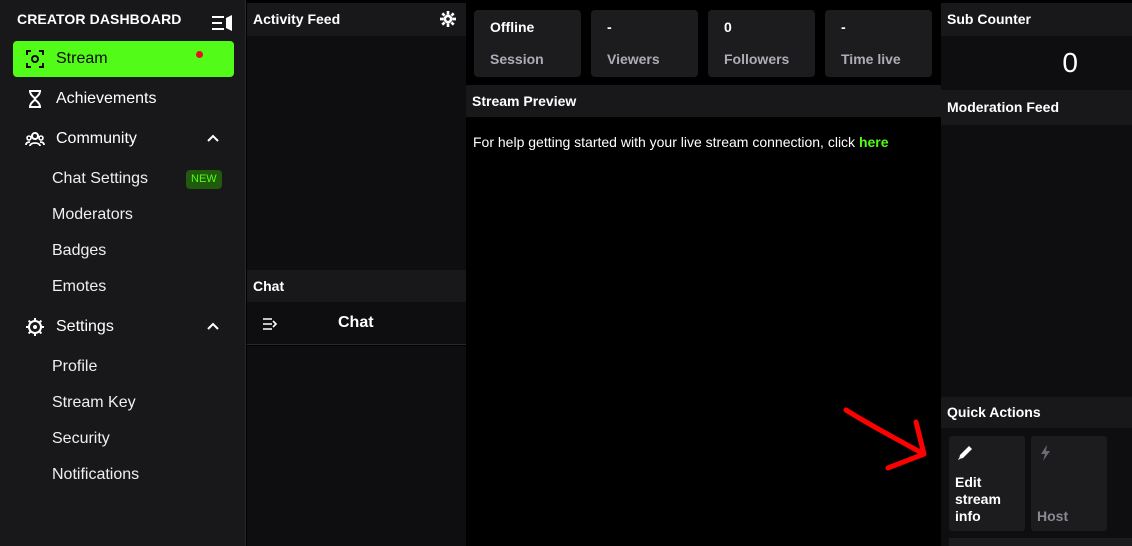 This screenshot has width=1132, height=546. I want to click on sidebar-item-label: Stream, so click(82, 58).